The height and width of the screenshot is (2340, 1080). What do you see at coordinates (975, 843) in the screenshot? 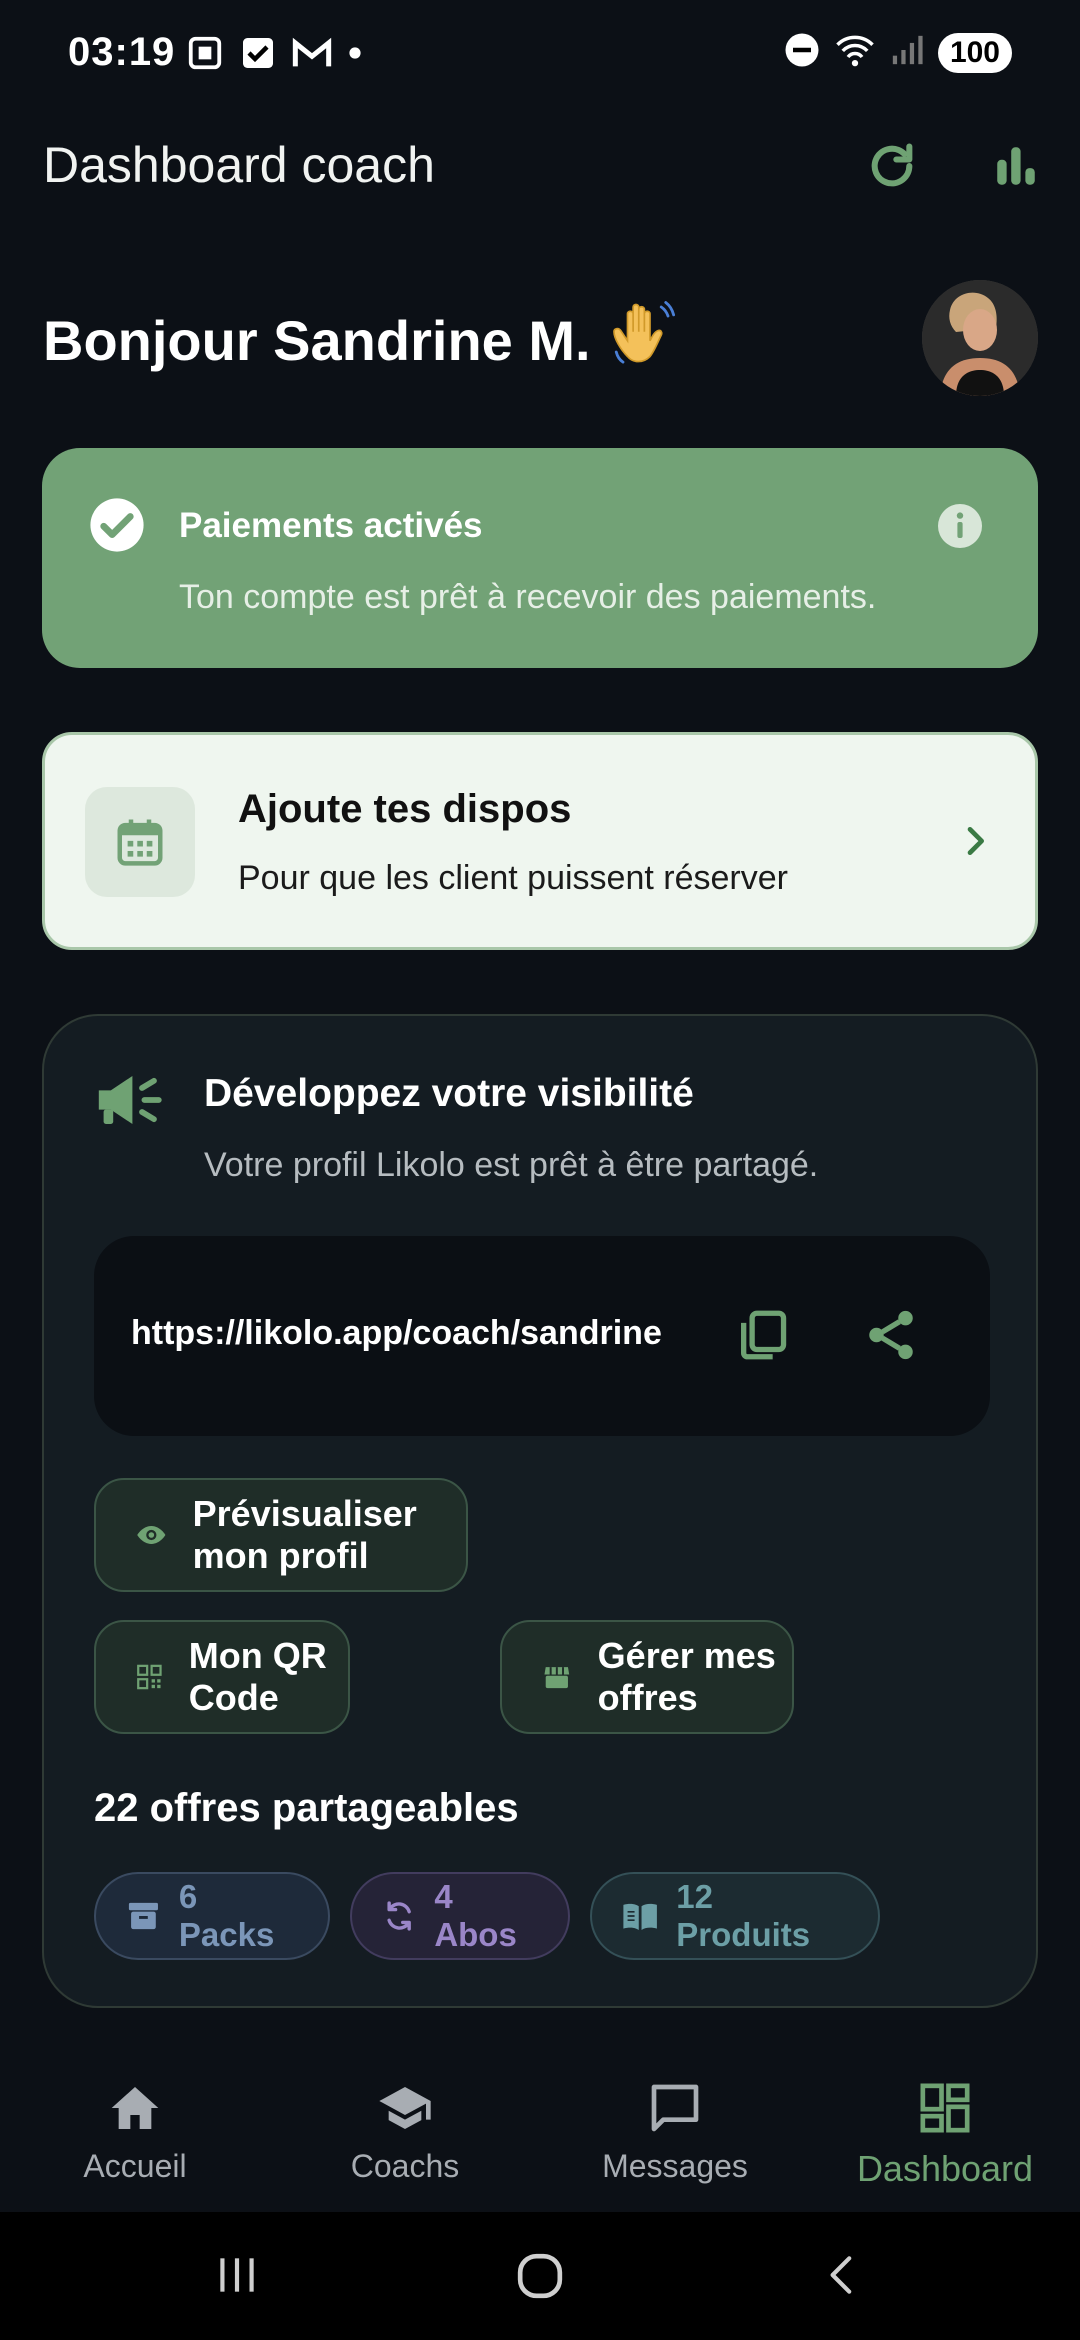
I see `chevron-right-icon` at bounding box center [975, 843].